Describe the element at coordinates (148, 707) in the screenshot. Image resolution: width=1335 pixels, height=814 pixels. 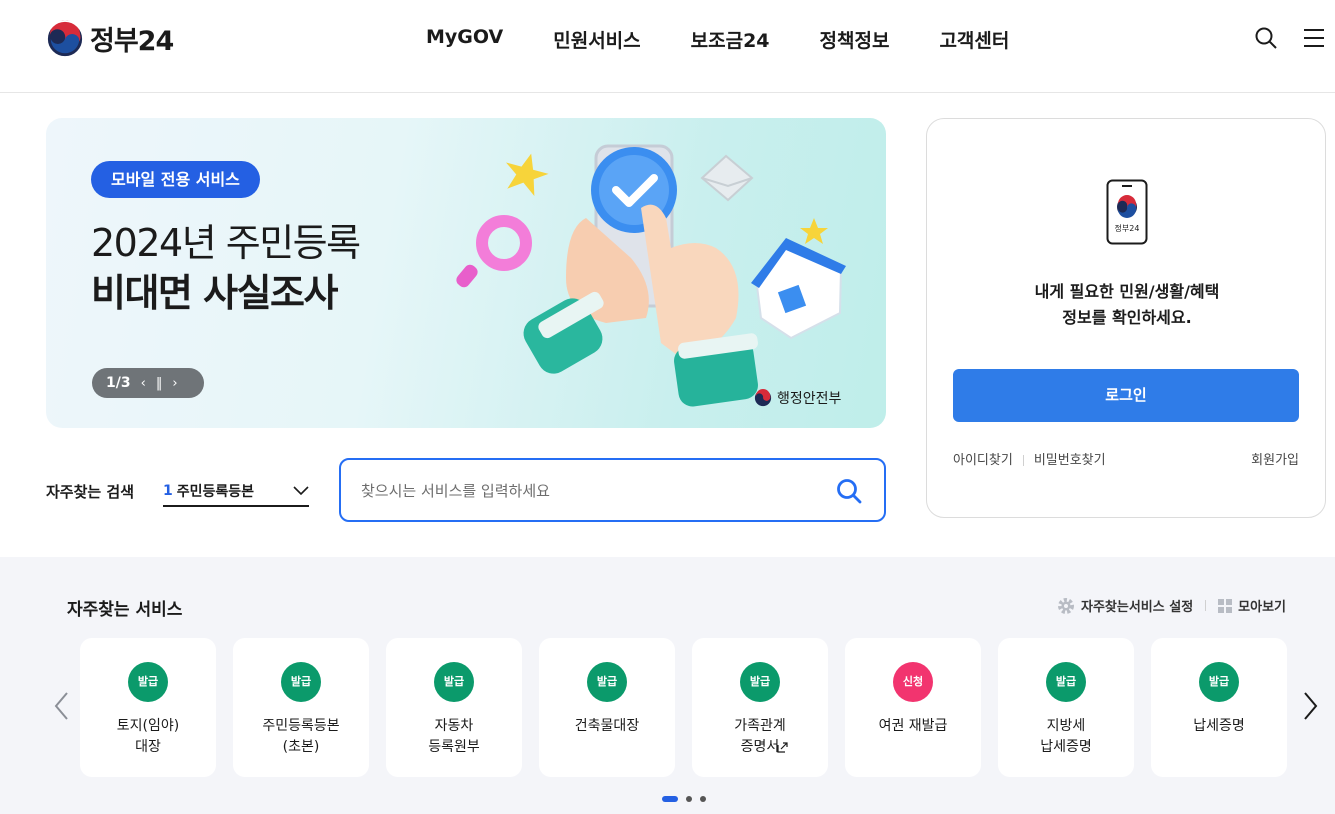
I see `service-card-land-register: 발급 토지(임야) 대장` at that location.